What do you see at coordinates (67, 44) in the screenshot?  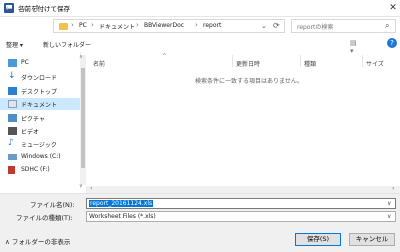 I see `new-folder-button: 新しいフォルダー` at bounding box center [67, 44].